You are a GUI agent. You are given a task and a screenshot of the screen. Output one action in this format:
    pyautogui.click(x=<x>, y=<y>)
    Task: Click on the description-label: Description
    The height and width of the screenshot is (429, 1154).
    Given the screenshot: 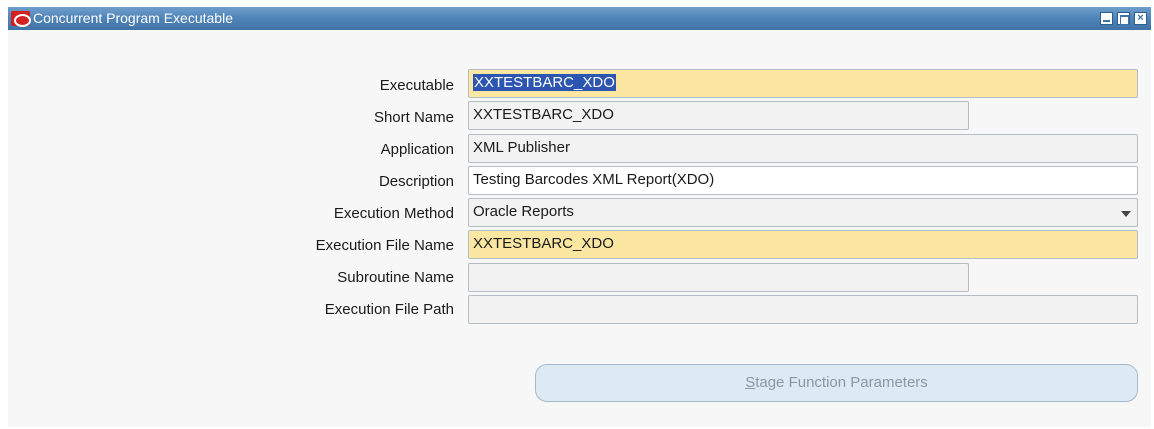 What is the action you would take?
    pyautogui.click(x=416, y=181)
    